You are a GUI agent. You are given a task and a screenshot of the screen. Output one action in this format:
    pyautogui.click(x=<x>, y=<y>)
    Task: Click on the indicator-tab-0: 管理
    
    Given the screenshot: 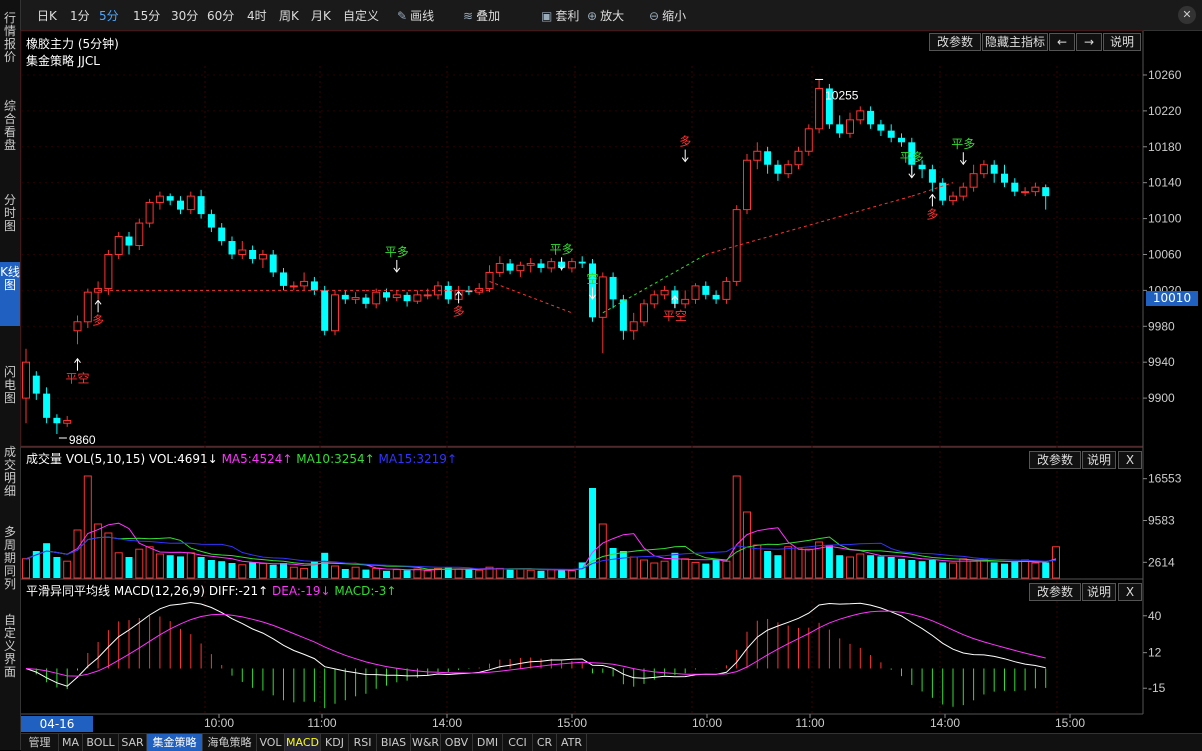 What is the action you would take?
    pyautogui.click(x=40, y=742)
    